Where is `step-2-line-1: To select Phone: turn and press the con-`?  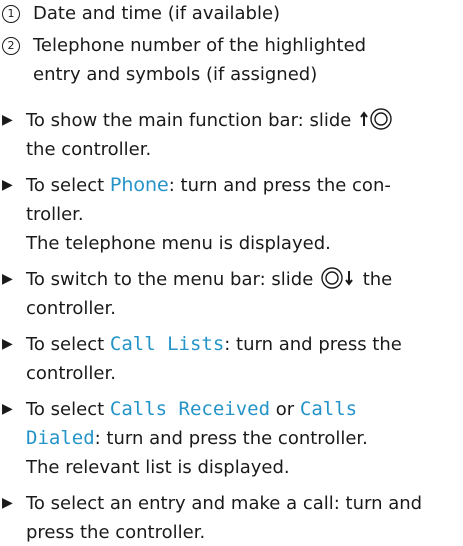
step-2-line-1: To select Phone: turn and press the con- is located at coordinates (208, 185).